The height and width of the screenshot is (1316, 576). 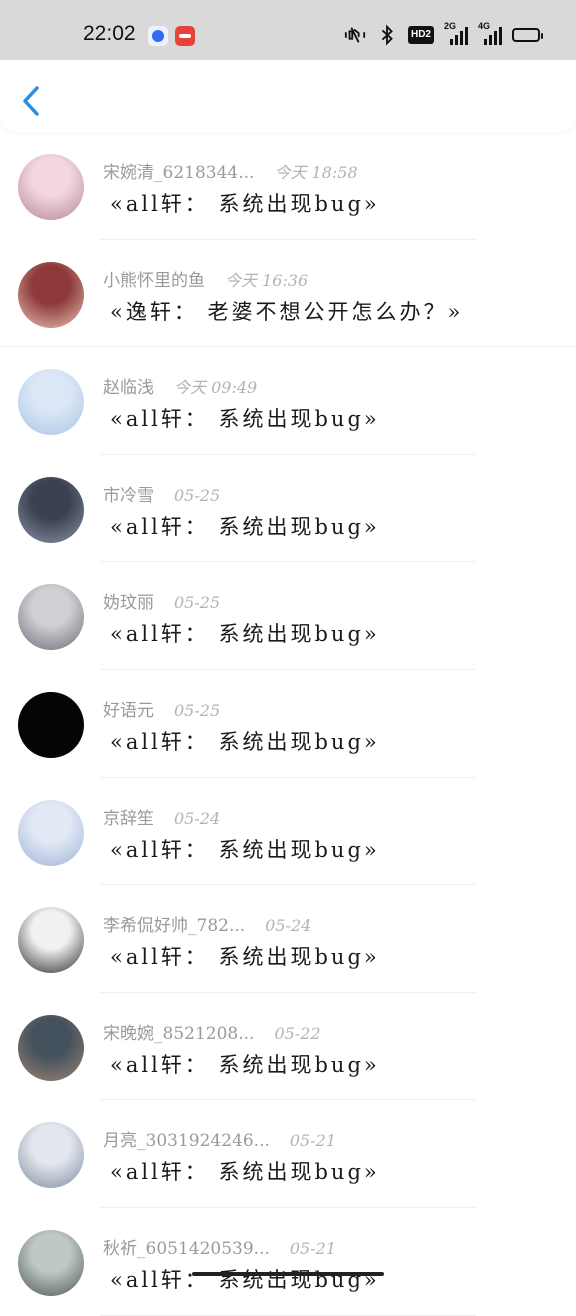 I want to click on divider, so click(x=288, y=1315).